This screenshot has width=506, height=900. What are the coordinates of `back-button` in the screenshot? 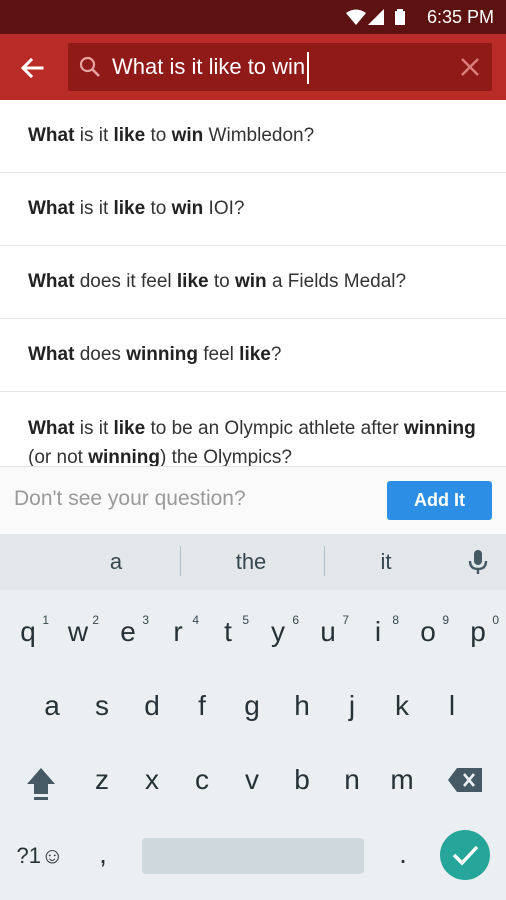 It's located at (32, 68).